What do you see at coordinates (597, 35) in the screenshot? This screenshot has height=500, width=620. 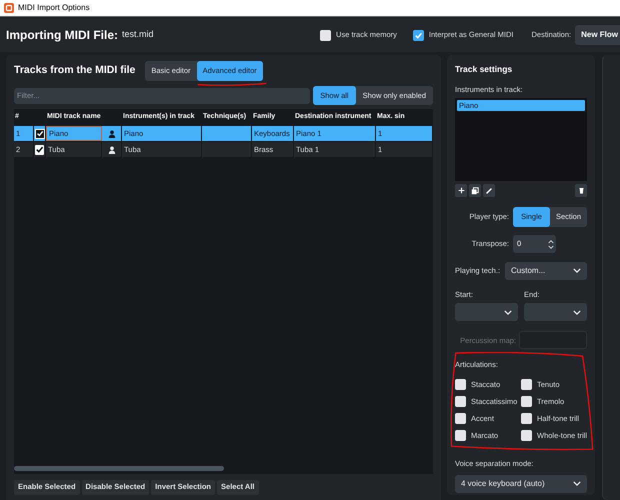 I see `destination-dropdown: New Flow` at bounding box center [597, 35].